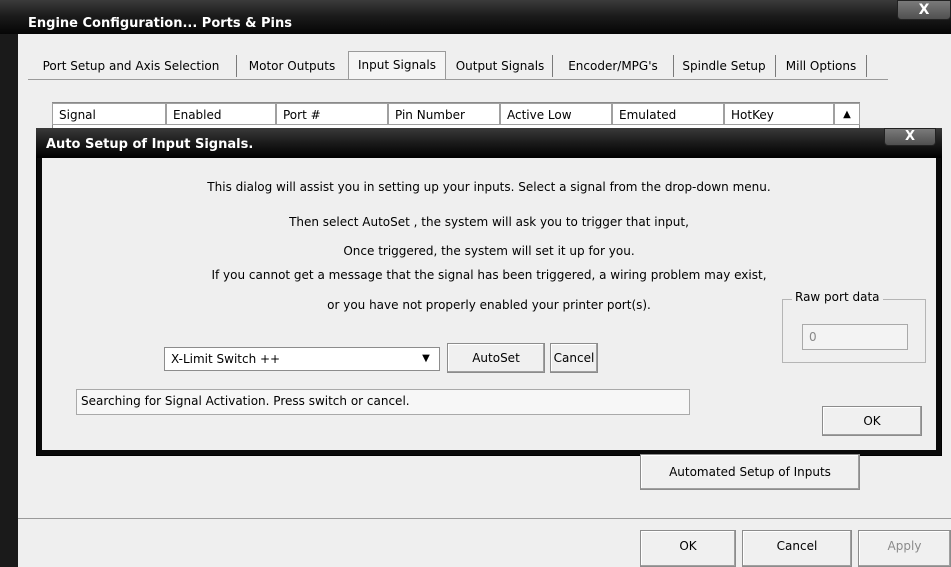  What do you see at coordinates (847, 114) in the screenshot?
I see `scroll-up-arrow-icon: ▲` at bounding box center [847, 114].